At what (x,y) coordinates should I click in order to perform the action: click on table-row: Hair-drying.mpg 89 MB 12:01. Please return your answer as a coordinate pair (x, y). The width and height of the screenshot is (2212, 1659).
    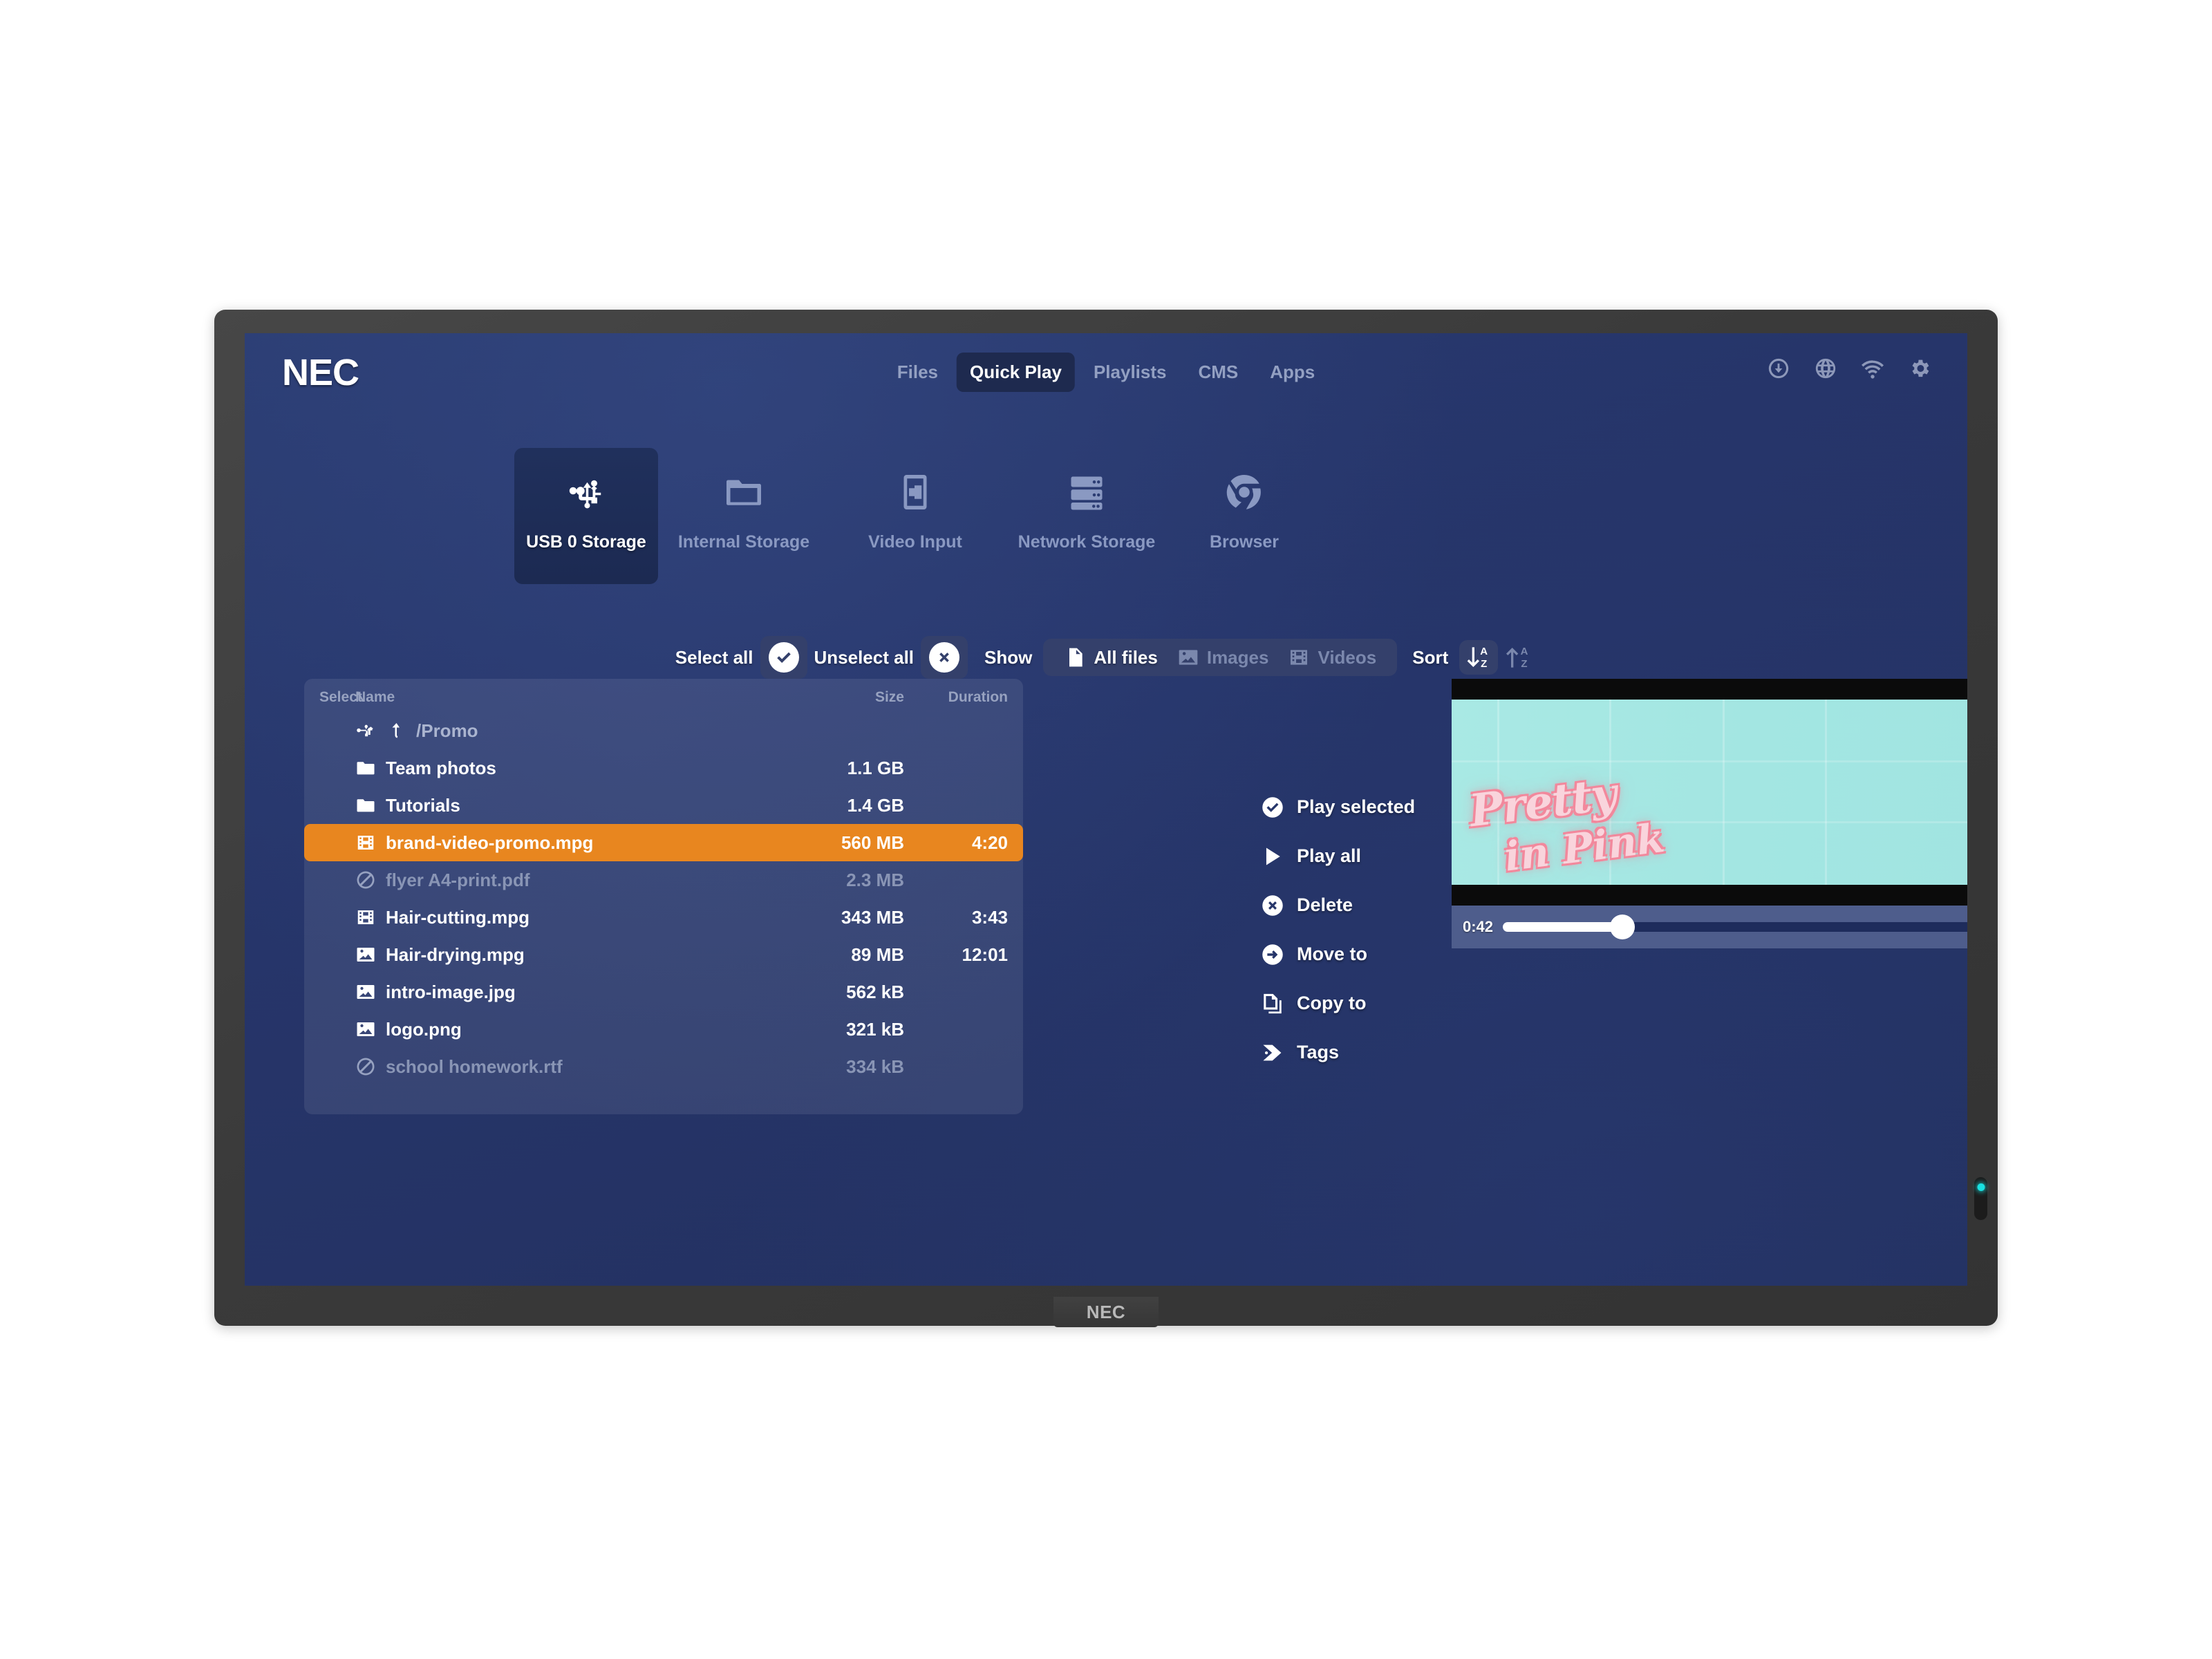
    Looking at the image, I should click on (663, 955).